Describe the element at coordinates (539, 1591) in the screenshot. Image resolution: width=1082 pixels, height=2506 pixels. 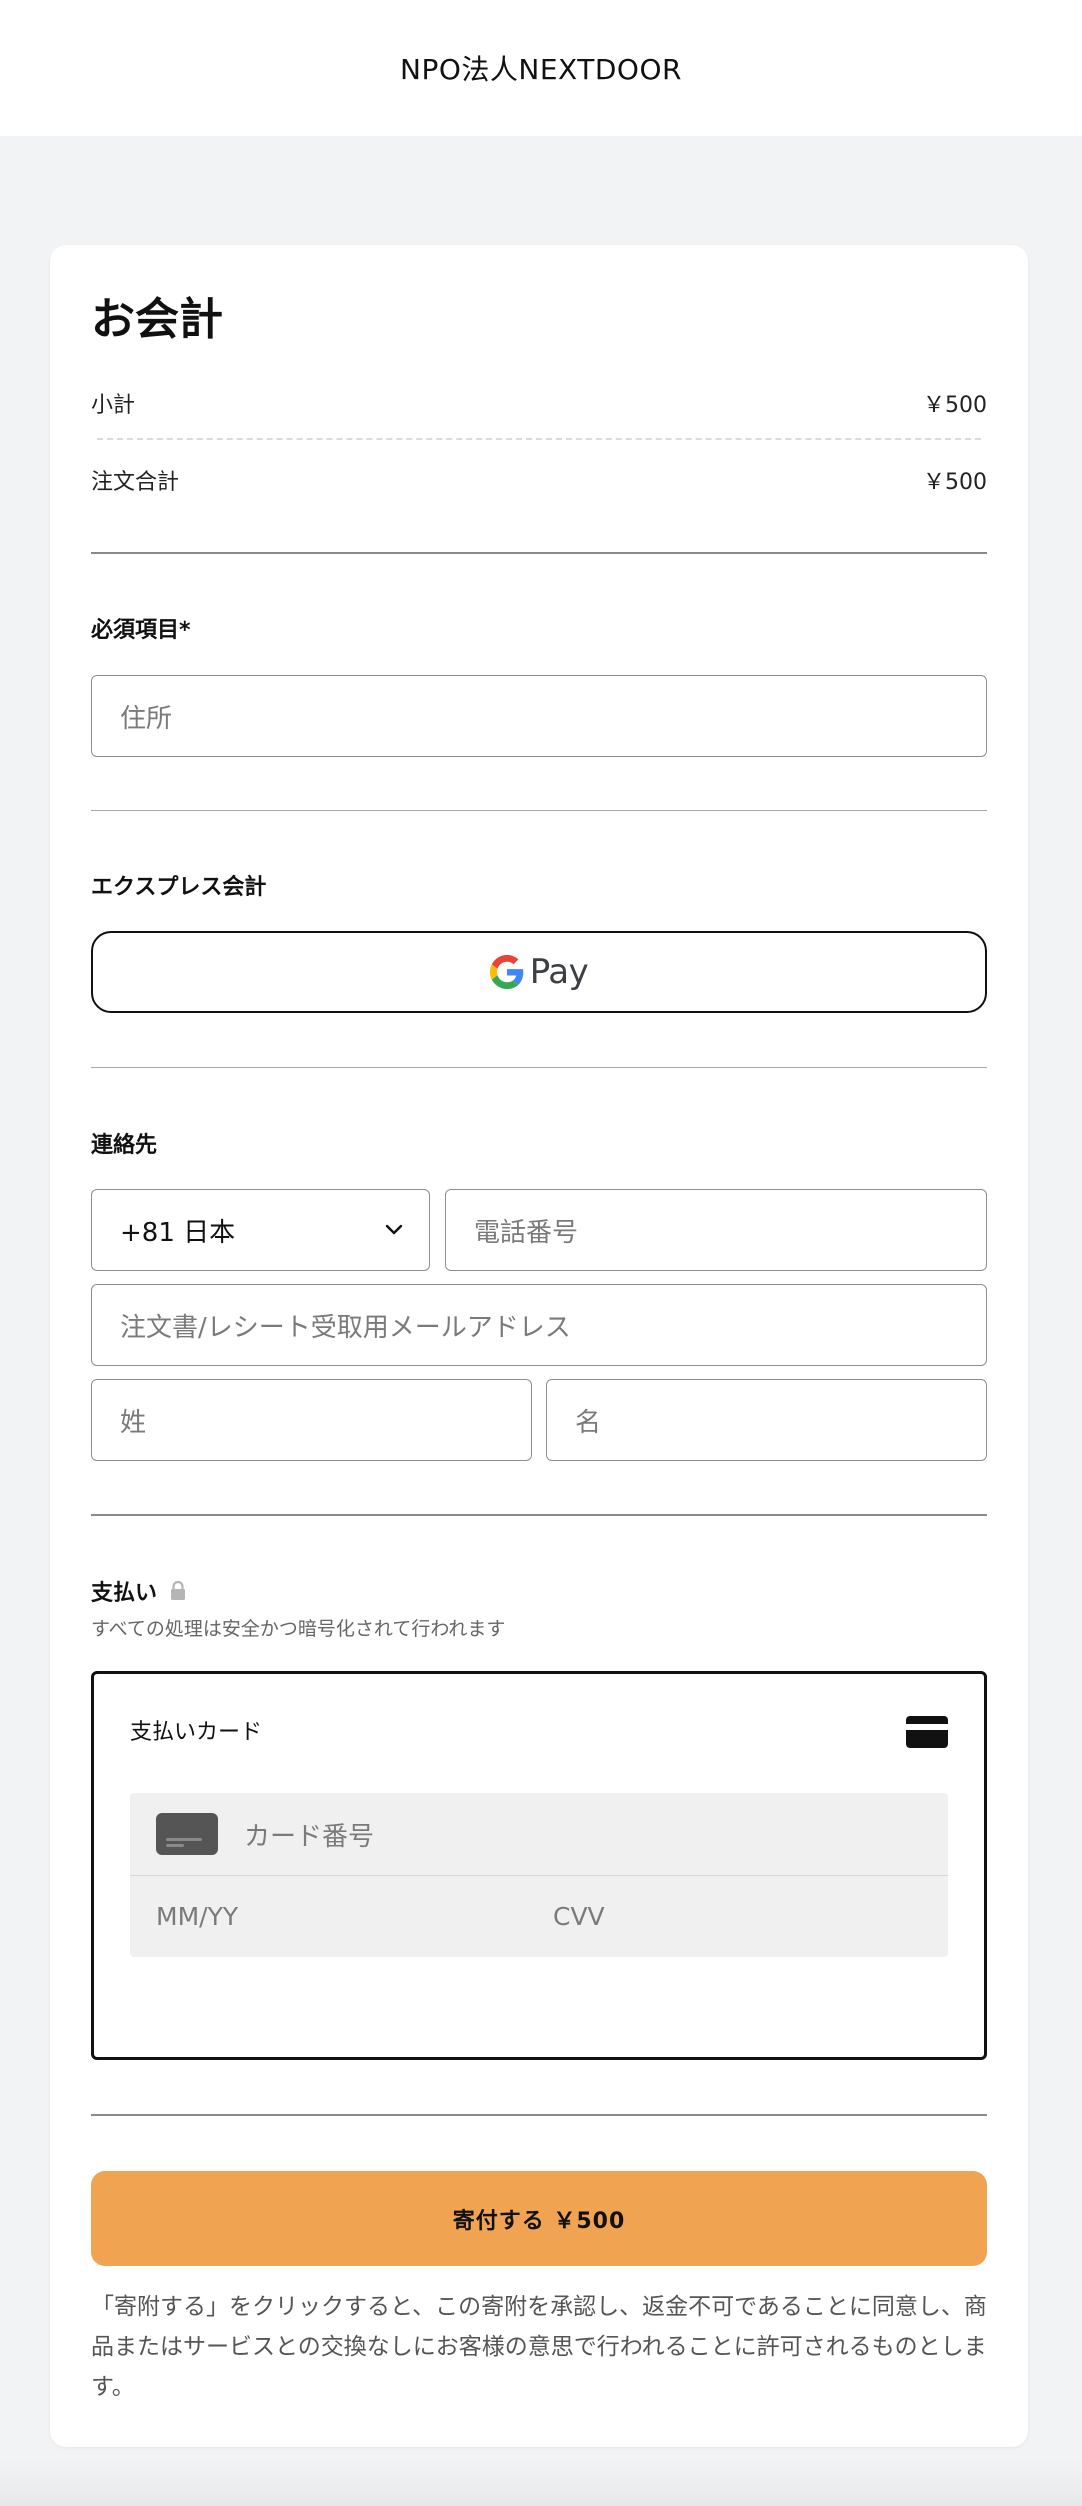
I see `payment-heading: 支払い` at that location.